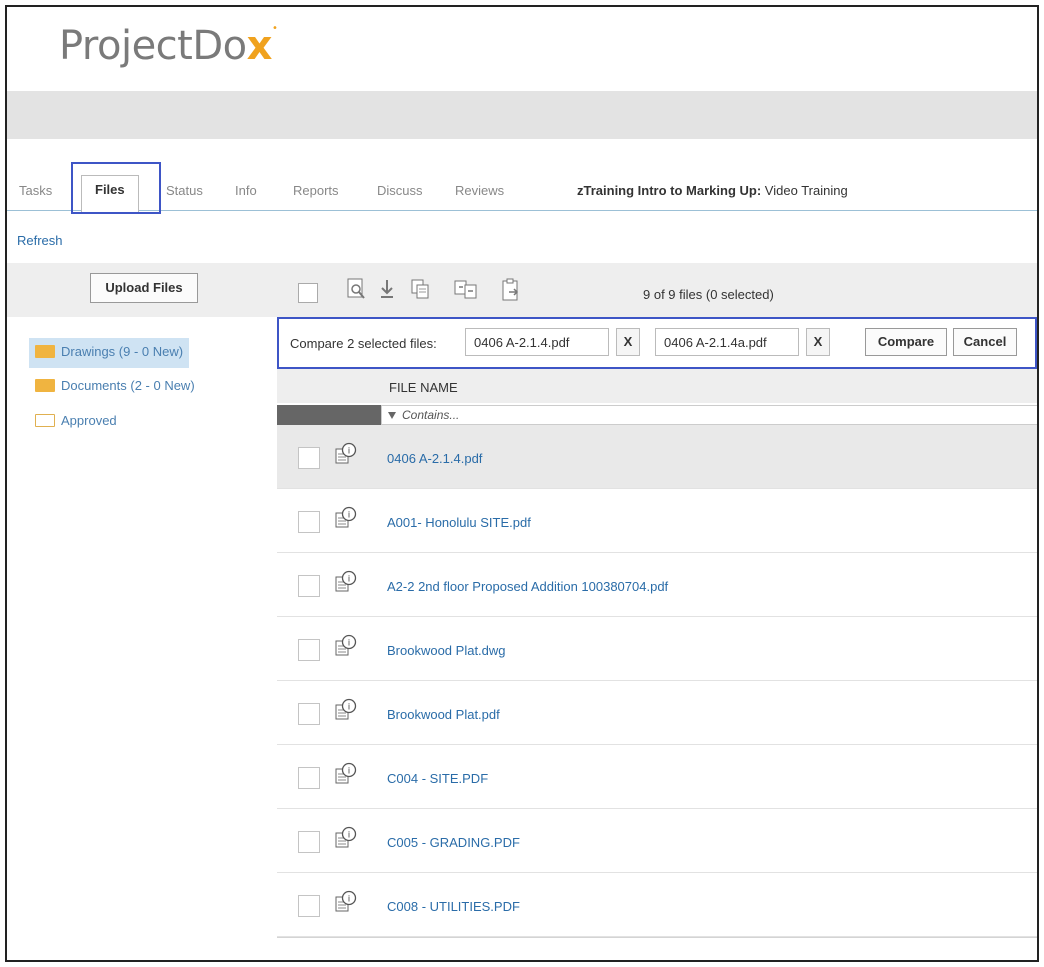 Image resolution: width=1044 pixels, height=967 pixels. I want to click on compare-button: Compare, so click(906, 342).